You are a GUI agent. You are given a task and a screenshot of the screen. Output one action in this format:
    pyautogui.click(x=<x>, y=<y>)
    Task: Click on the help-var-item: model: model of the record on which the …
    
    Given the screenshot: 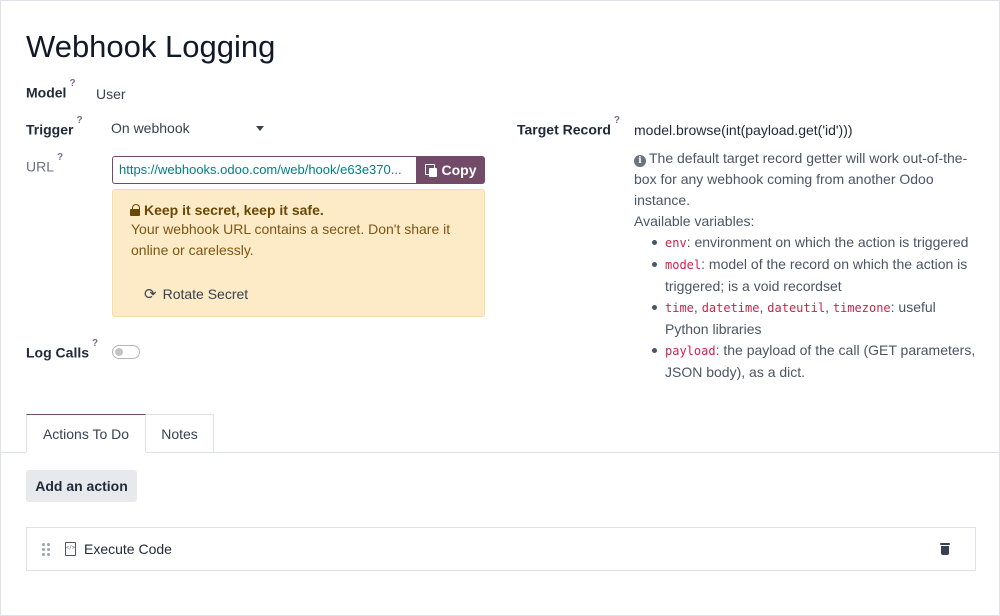 What is the action you would take?
    pyautogui.click(x=813, y=275)
    